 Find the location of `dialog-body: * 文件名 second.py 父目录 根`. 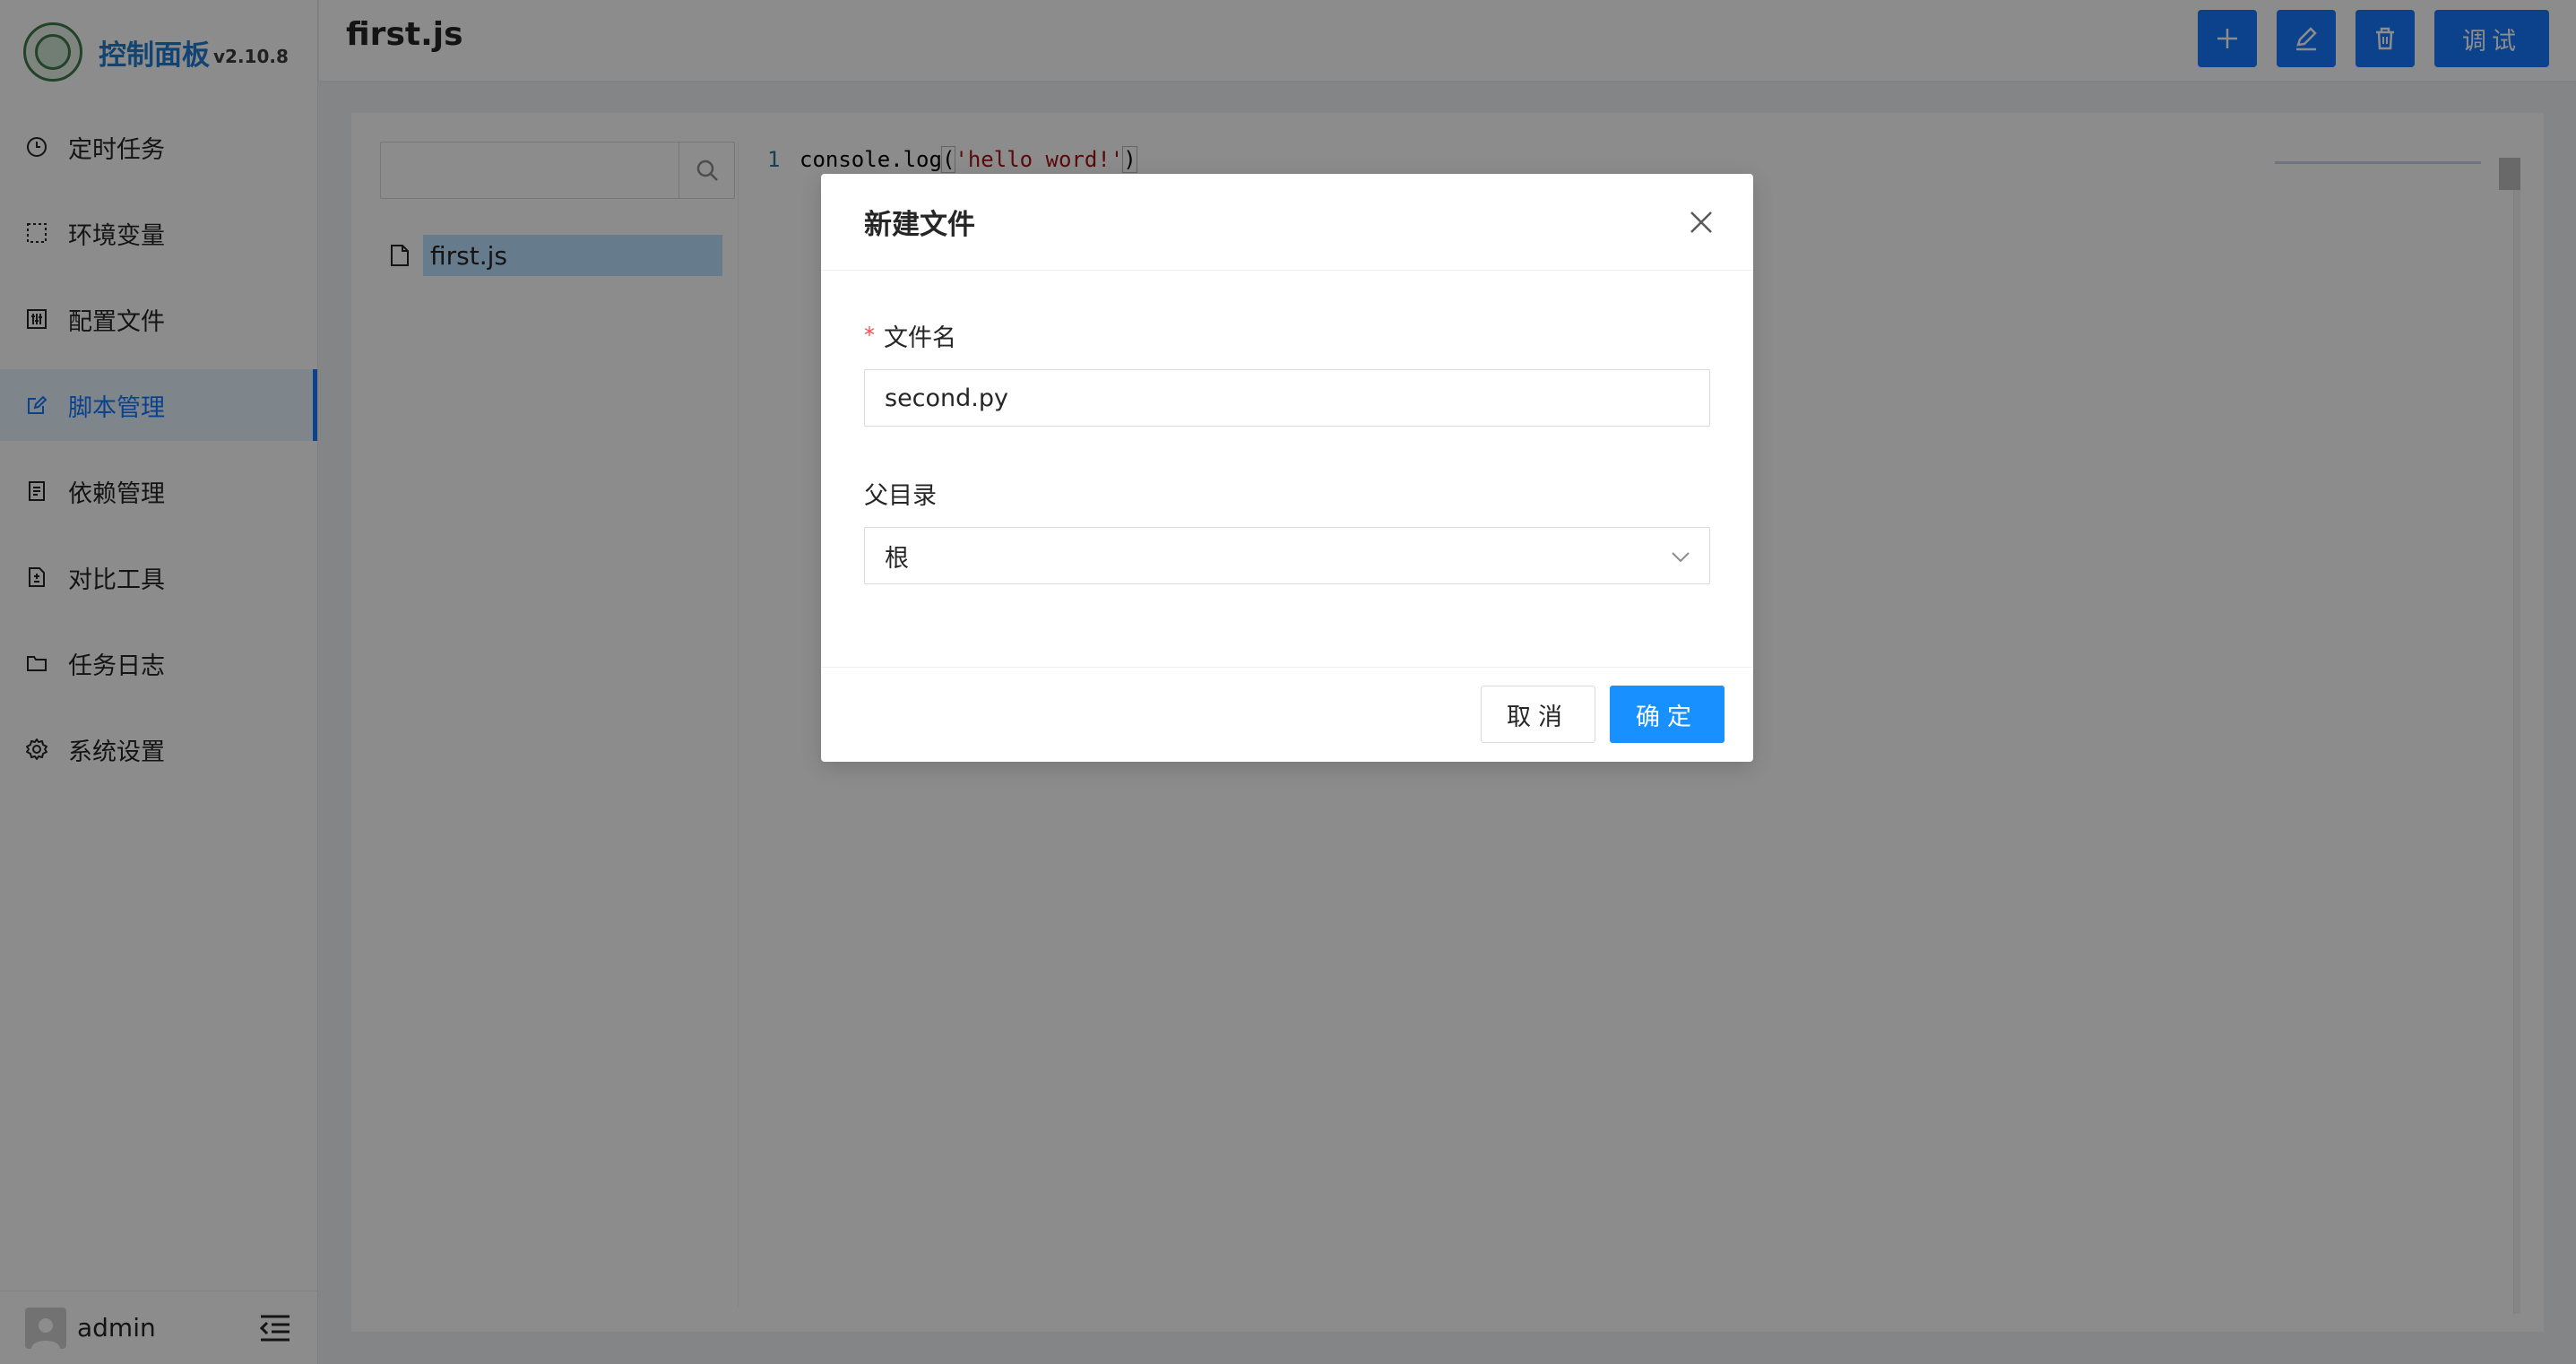

dialog-body: * 文件名 second.py 父目录 根 is located at coordinates (1287, 450).